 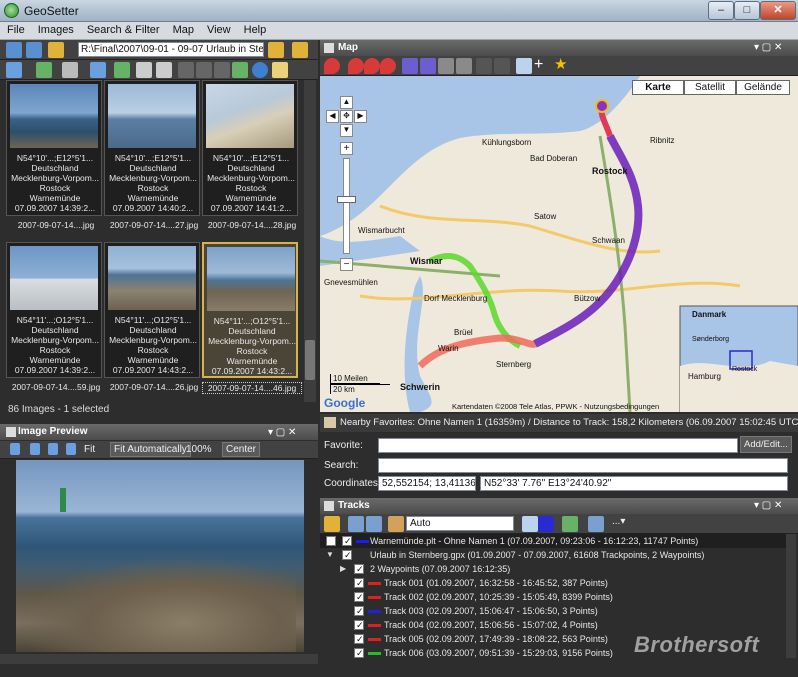 I want to click on comment-icon, so click(x=524, y=66).